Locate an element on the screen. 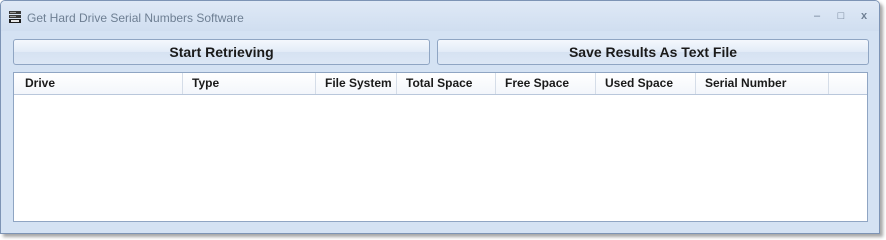 The height and width of the screenshot is (240, 886). column-header-free-space: Free Space is located at coordinates (546, 83).